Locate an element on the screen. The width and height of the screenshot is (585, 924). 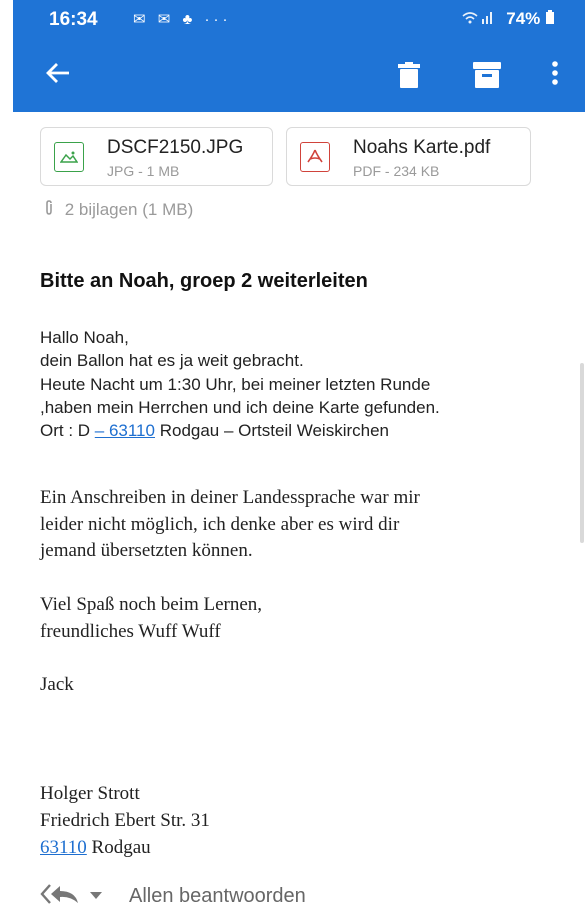
attachment-card-jpg: DSCF2150.JPG JPG - 1 MB is located at coordinates (156, 156).